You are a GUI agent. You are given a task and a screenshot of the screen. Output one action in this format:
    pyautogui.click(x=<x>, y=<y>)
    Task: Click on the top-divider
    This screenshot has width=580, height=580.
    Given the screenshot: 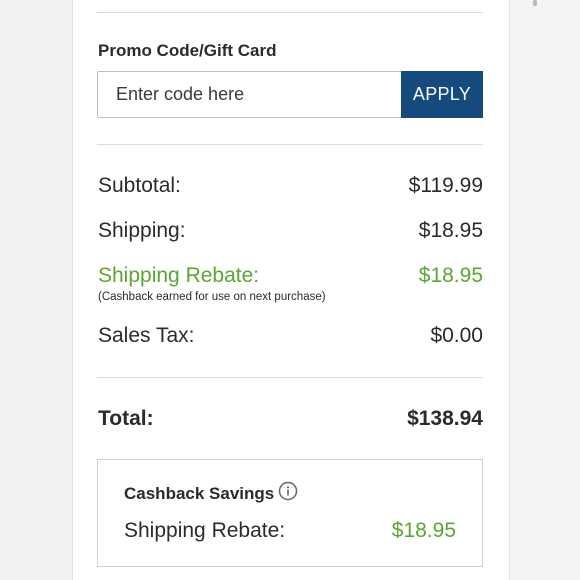 What is the action you would take?
    pyautogui.click(x=290, y=12)
    